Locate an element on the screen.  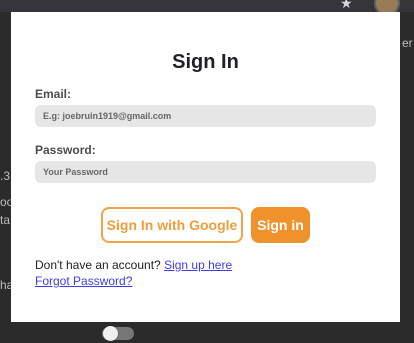
background-text-snippet: .3 is located at coordinates (5, 176).